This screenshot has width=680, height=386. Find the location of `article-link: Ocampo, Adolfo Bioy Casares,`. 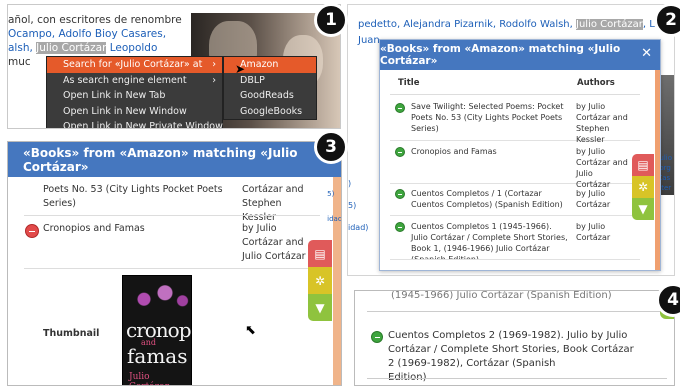

article-link: Ocampo, Adolfo Bioy Casares, is located at coordinates (87, 34).